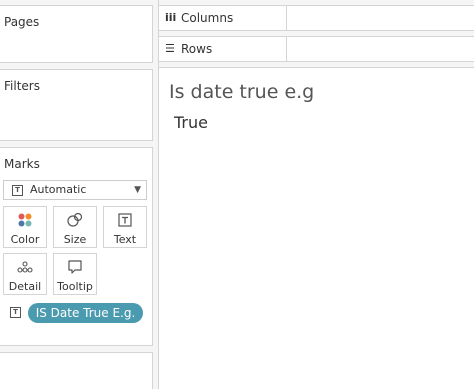 The height and width of the screenshot is (389, 474). Describe the element at coordinates (85, 313) in the screenshot. I see `field-pill: IS Date True E.g.` at that location.